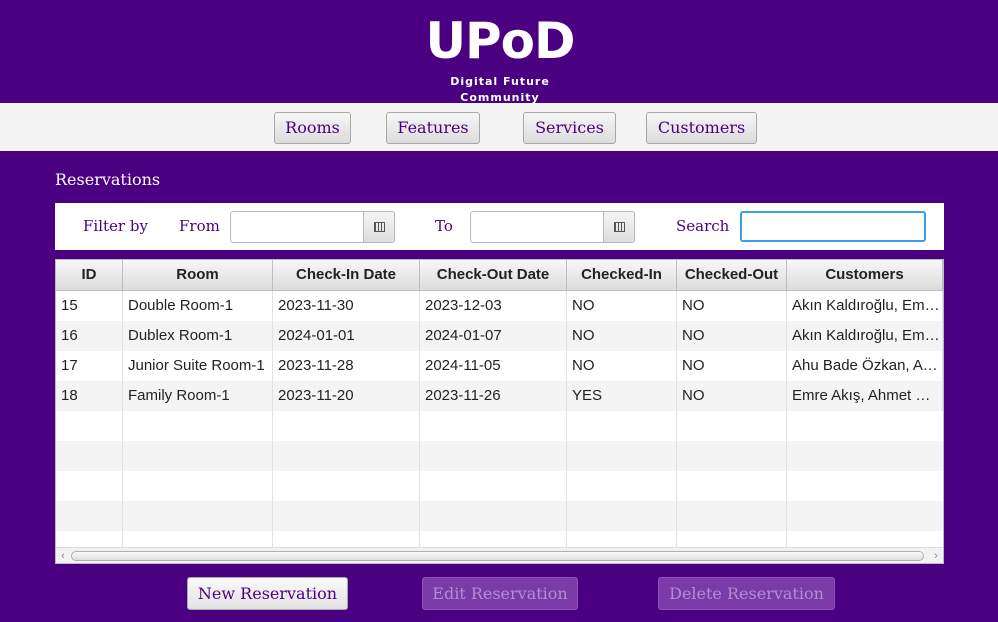 The height and width of the screenshot is (622, 998). I want to click on scroll-right-icon: ›, so click(936, 556).